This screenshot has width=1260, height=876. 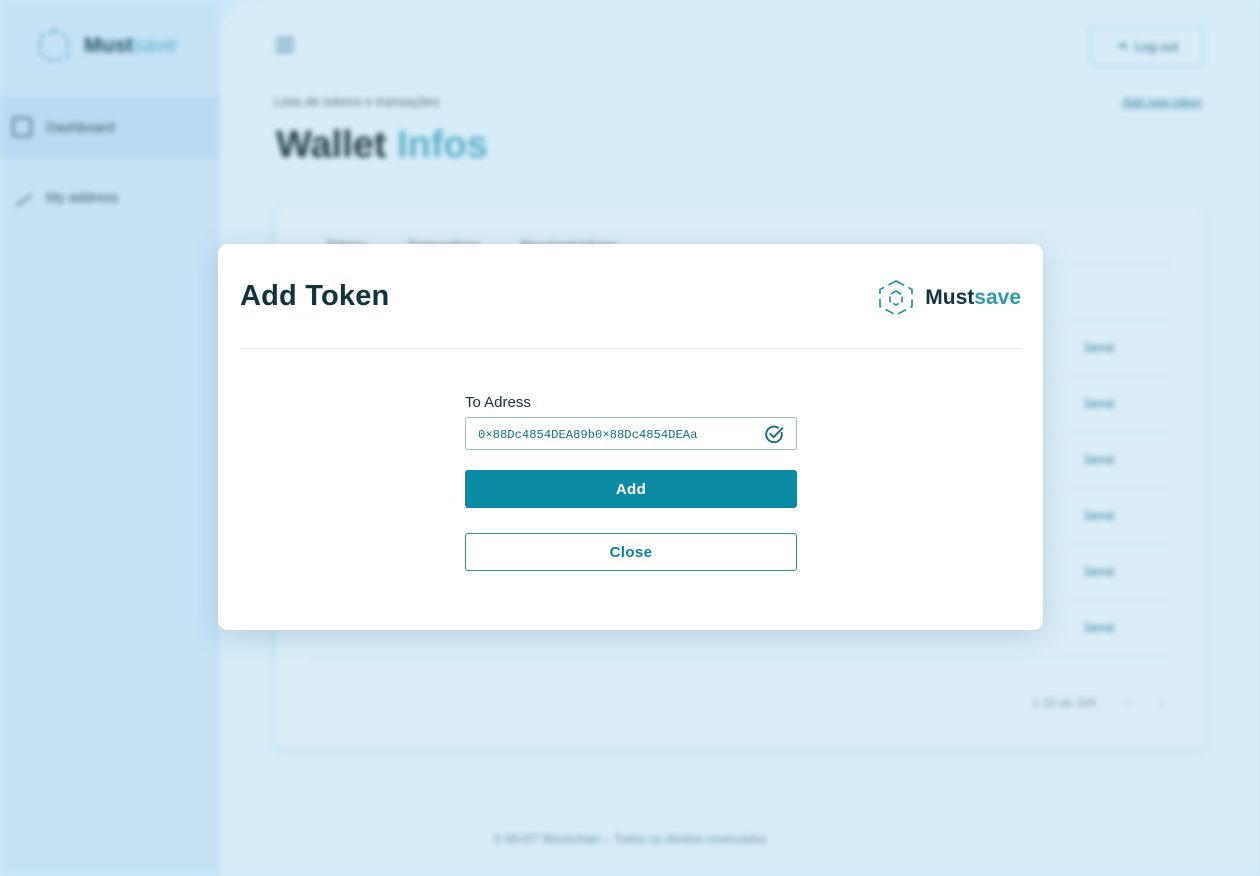 What do you see at coordinates (1098, 703) in the screenshot?
I see `pagination: 1-10 de 100 ‹ ›` at bounding box center [1098, 703].